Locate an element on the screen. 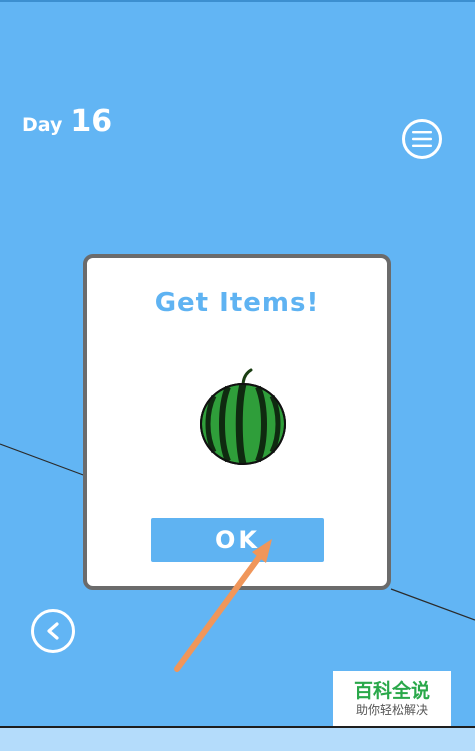 This screenshot has height=751, width=475. day-counter: Day 16 is located at coordinates (67, 121).